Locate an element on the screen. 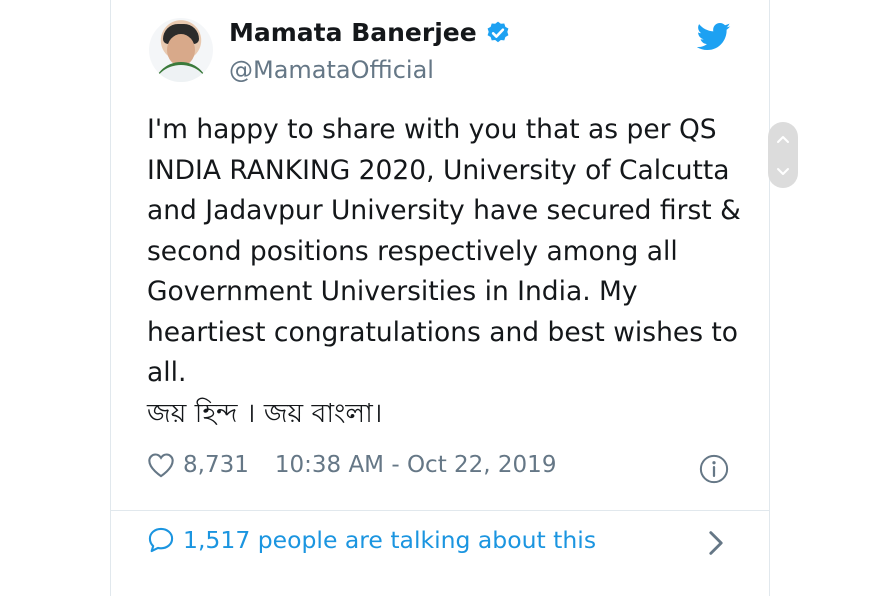  tweet-meta: 8,731 10:38 AM - Oct 22, 2019 is located at coordinates (351, 465).